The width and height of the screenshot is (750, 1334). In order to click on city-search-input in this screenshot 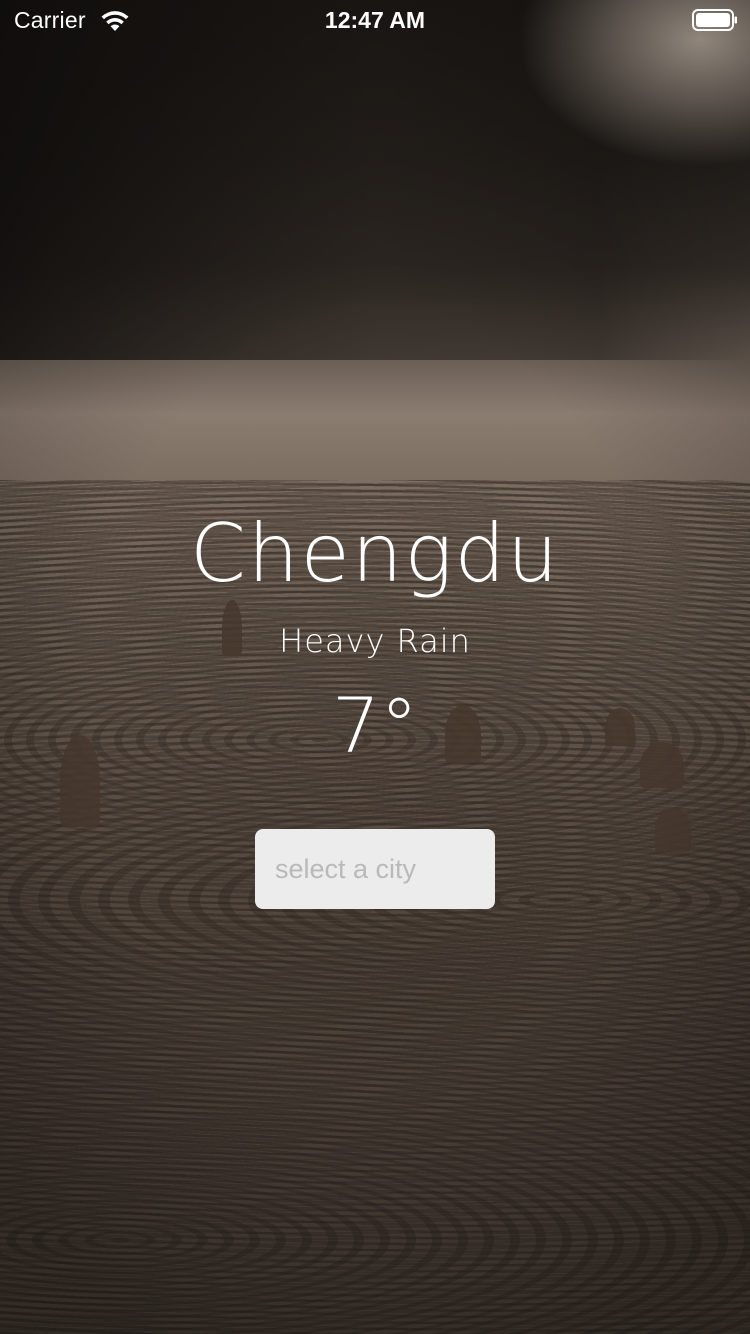, I will do `click(375, 869)`.